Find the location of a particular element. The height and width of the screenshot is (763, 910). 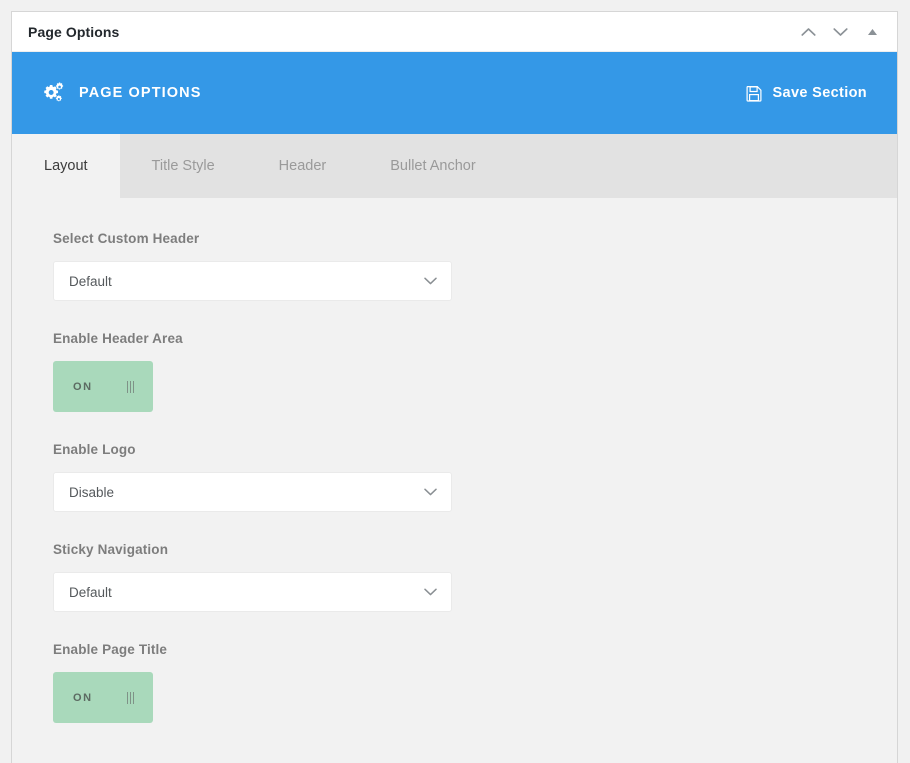

triangle-up-icon is located at coordinates (872, 32).